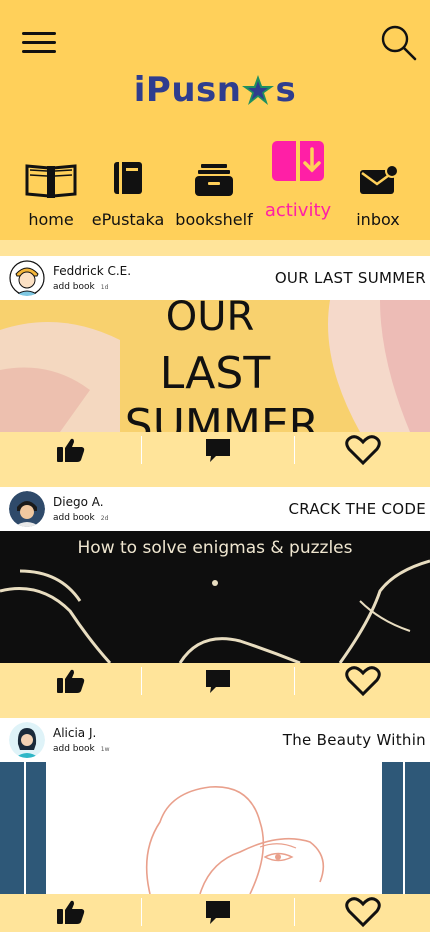 The image size is (430, 932). Describe the element at coordinates (399, 43) in the screenshot. I see `search-icon` at that location.